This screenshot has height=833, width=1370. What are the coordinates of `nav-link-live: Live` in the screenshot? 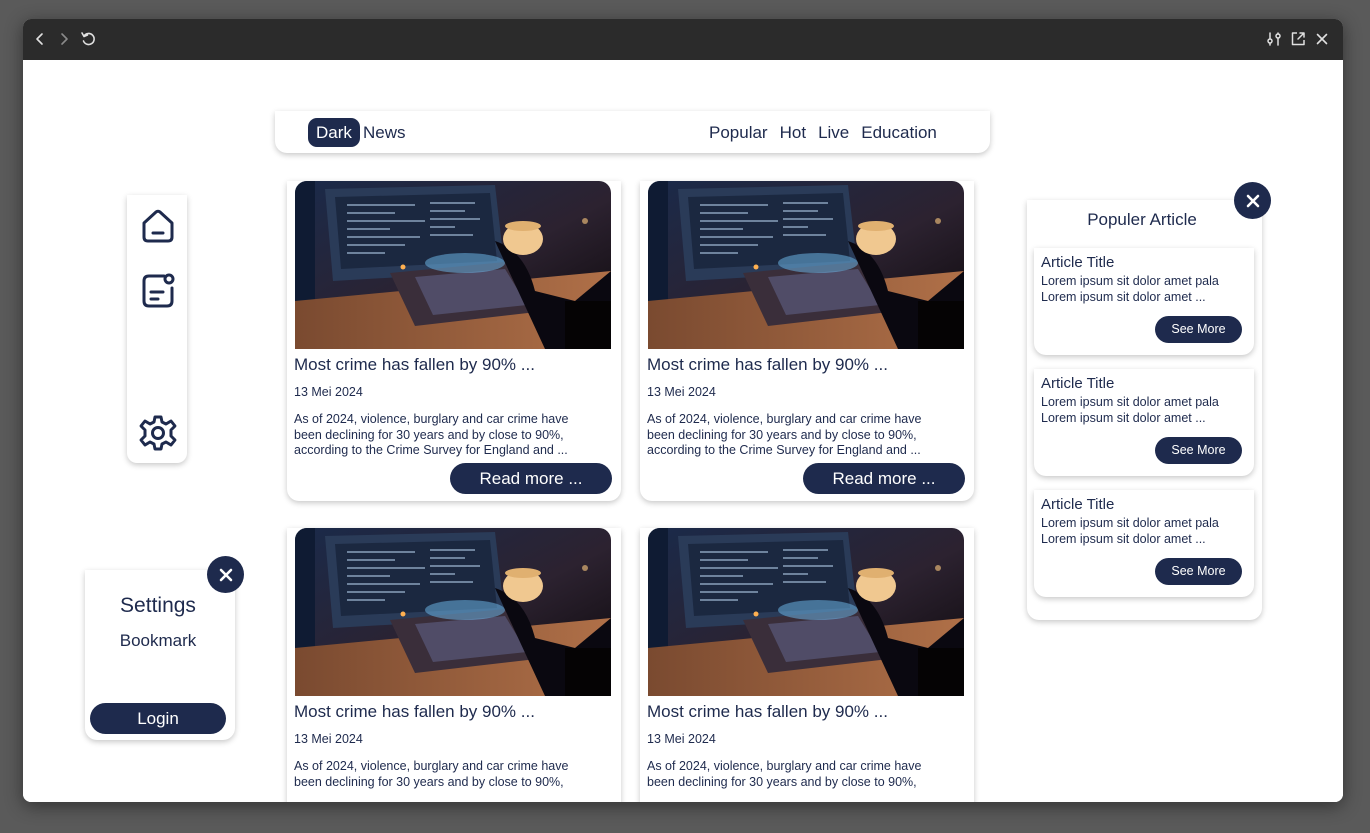 It's located at (833, 132).